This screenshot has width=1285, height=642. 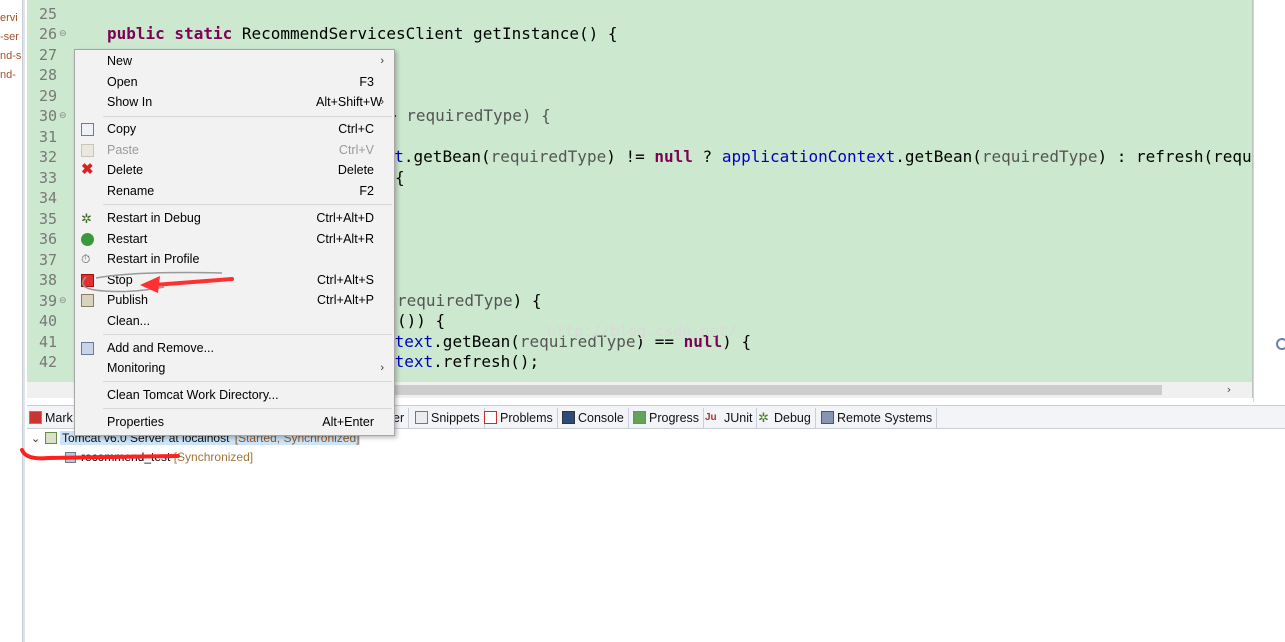 What do you see at coordinates (234, 368) in the screenshot?
I see `menu-item-monitoring: Monitoring ›` at bounding box center [234, 368].